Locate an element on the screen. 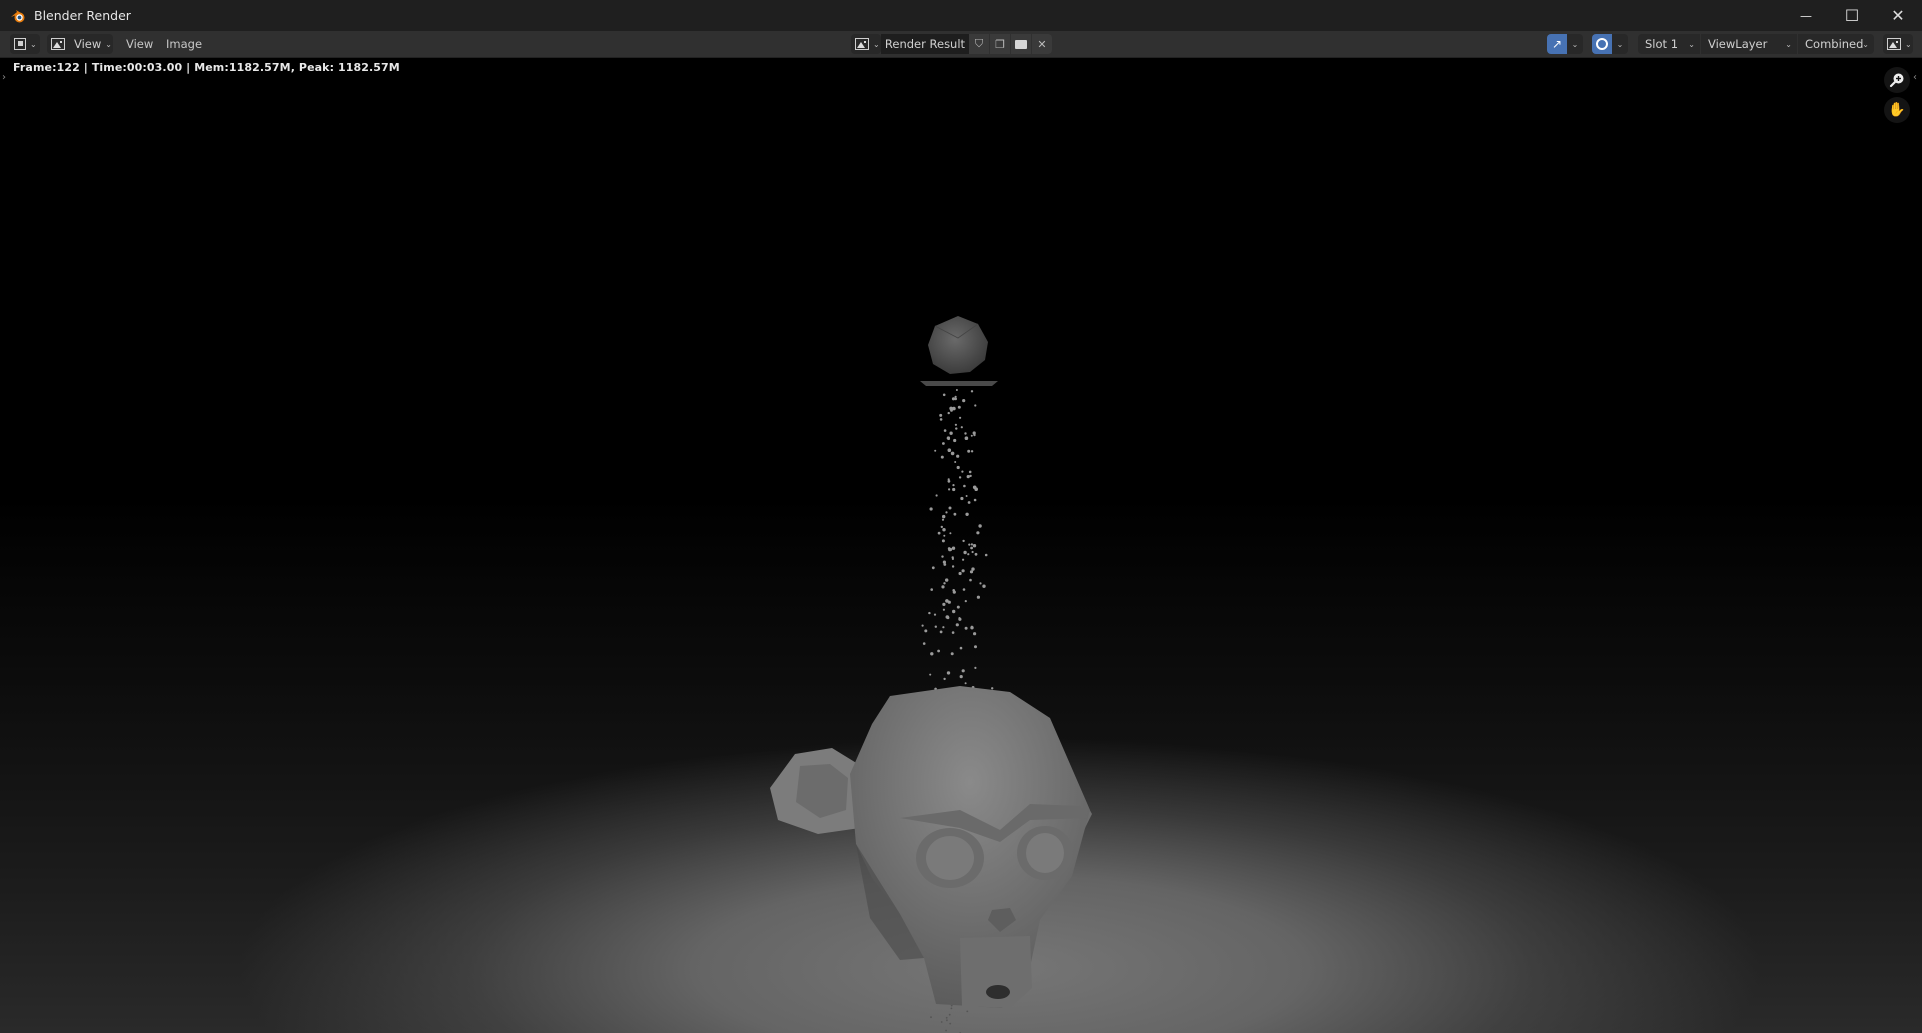 This screenshot has width=1922, height=1033. display-channels-icon is located at coordinates (1894, 44).